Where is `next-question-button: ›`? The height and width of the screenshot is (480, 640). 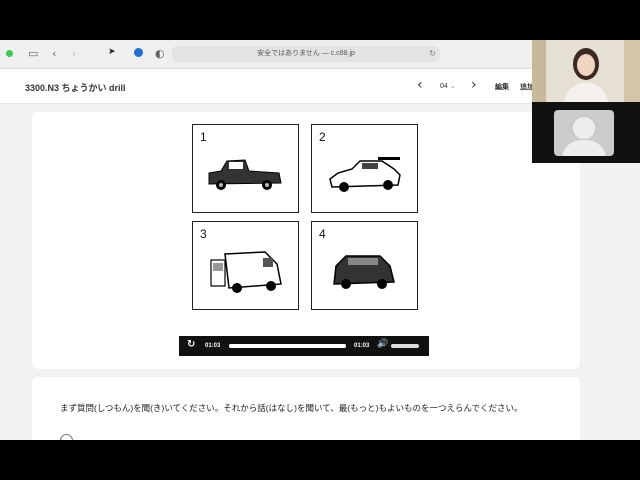 next-question-button: › is located at coordinates (474, 85).